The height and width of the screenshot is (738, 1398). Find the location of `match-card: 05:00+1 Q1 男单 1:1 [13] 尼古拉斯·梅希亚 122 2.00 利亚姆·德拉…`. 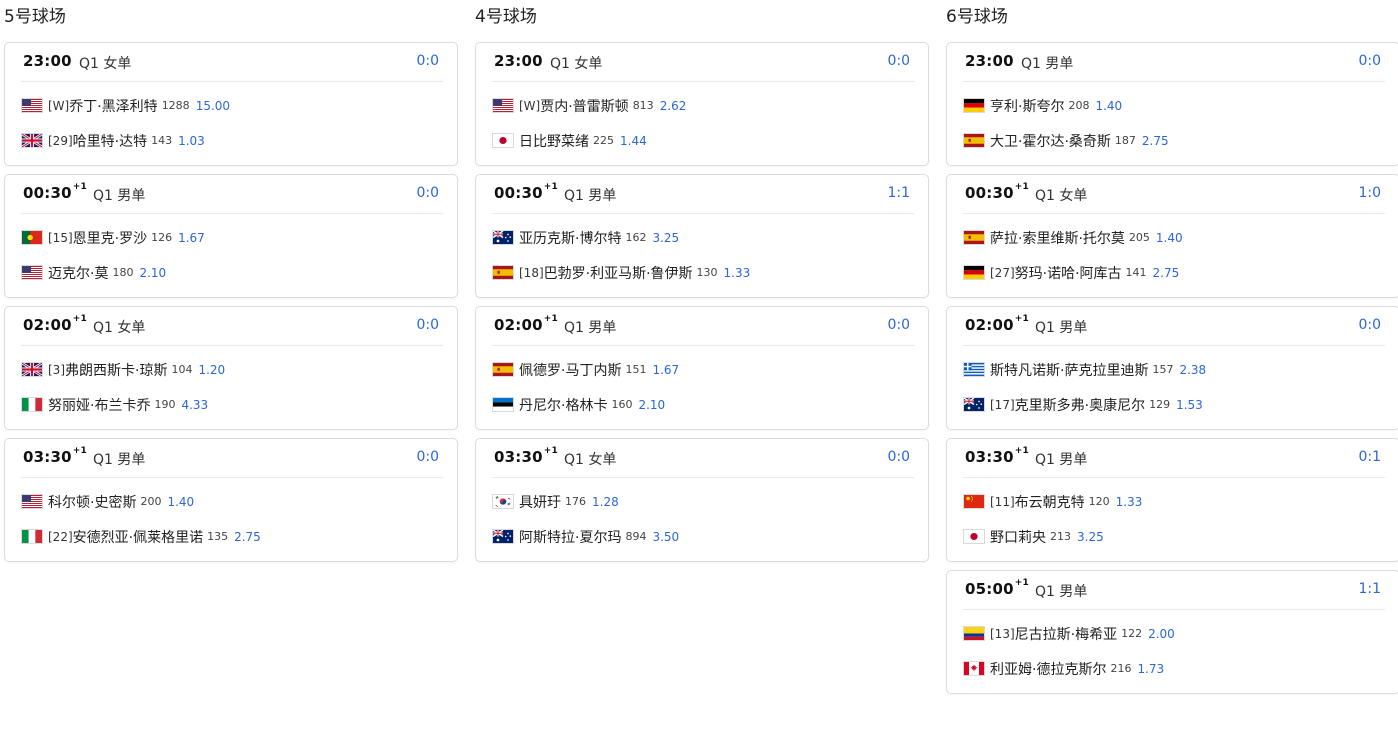

match-card: 05:00+1 Q1 男单 1:1 [13] 尼古拉斯·梅希亚 122 2.00 利亚姆·德拉… is located at coordinates (1172, 632).